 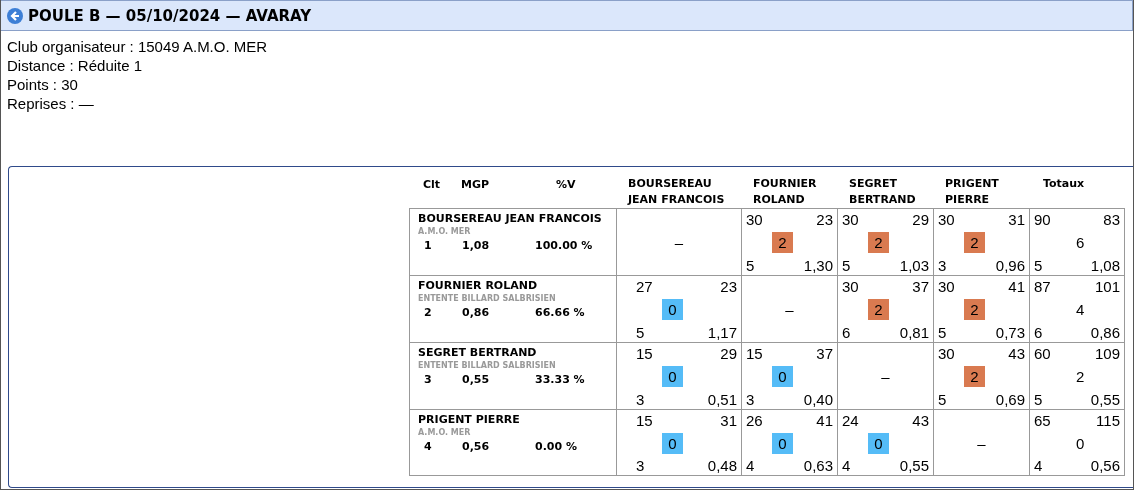 What do you see at coordinates (43, 84) in the screenshot?
I see `info-line: Points : 30` at bounding box center [43, 84].